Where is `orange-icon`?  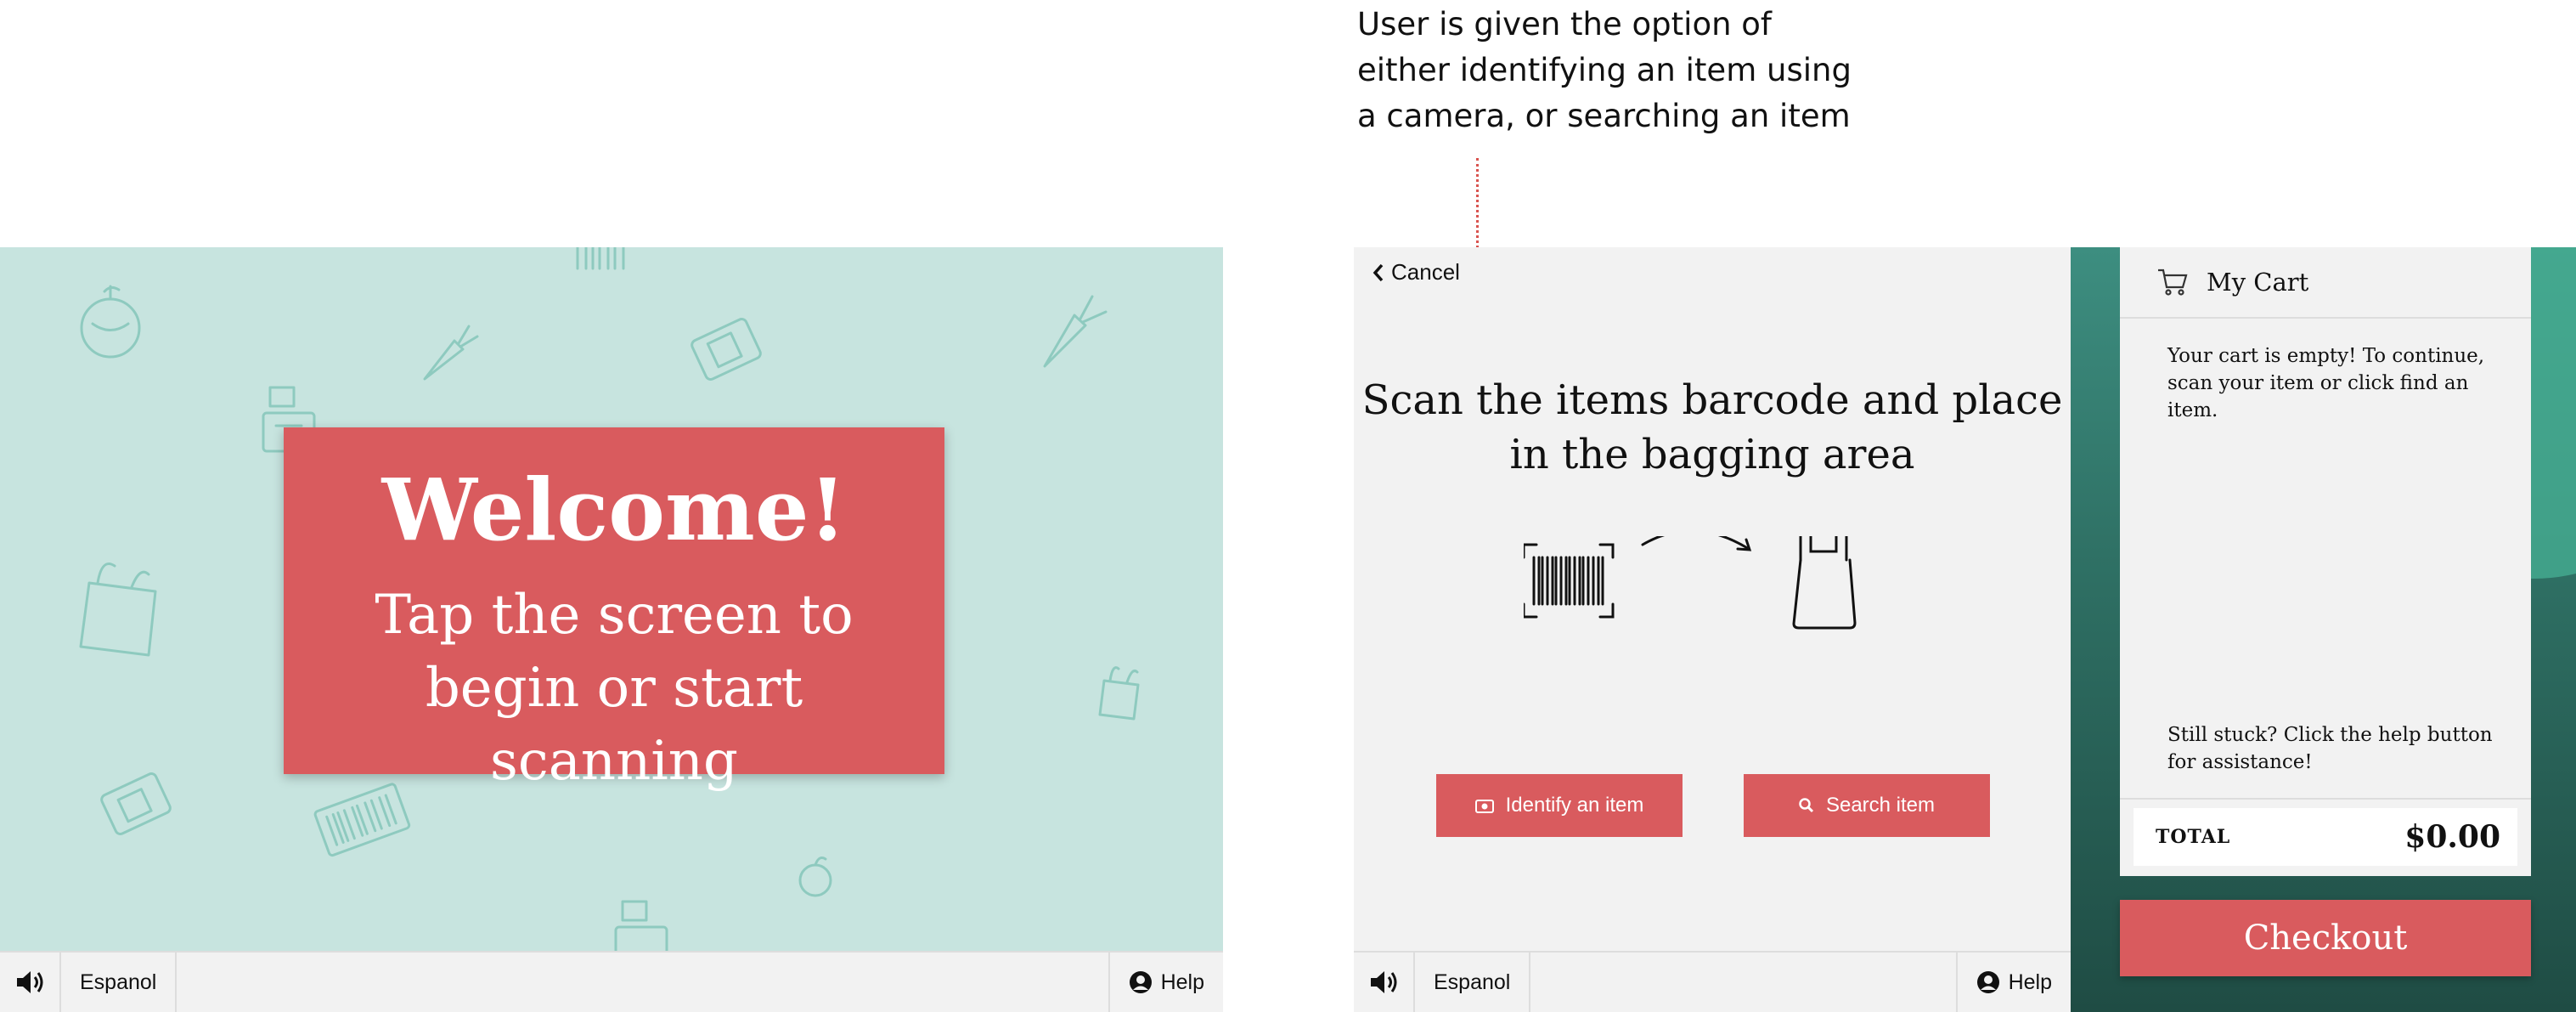
orange-icon is located at coordinates (110, 322).